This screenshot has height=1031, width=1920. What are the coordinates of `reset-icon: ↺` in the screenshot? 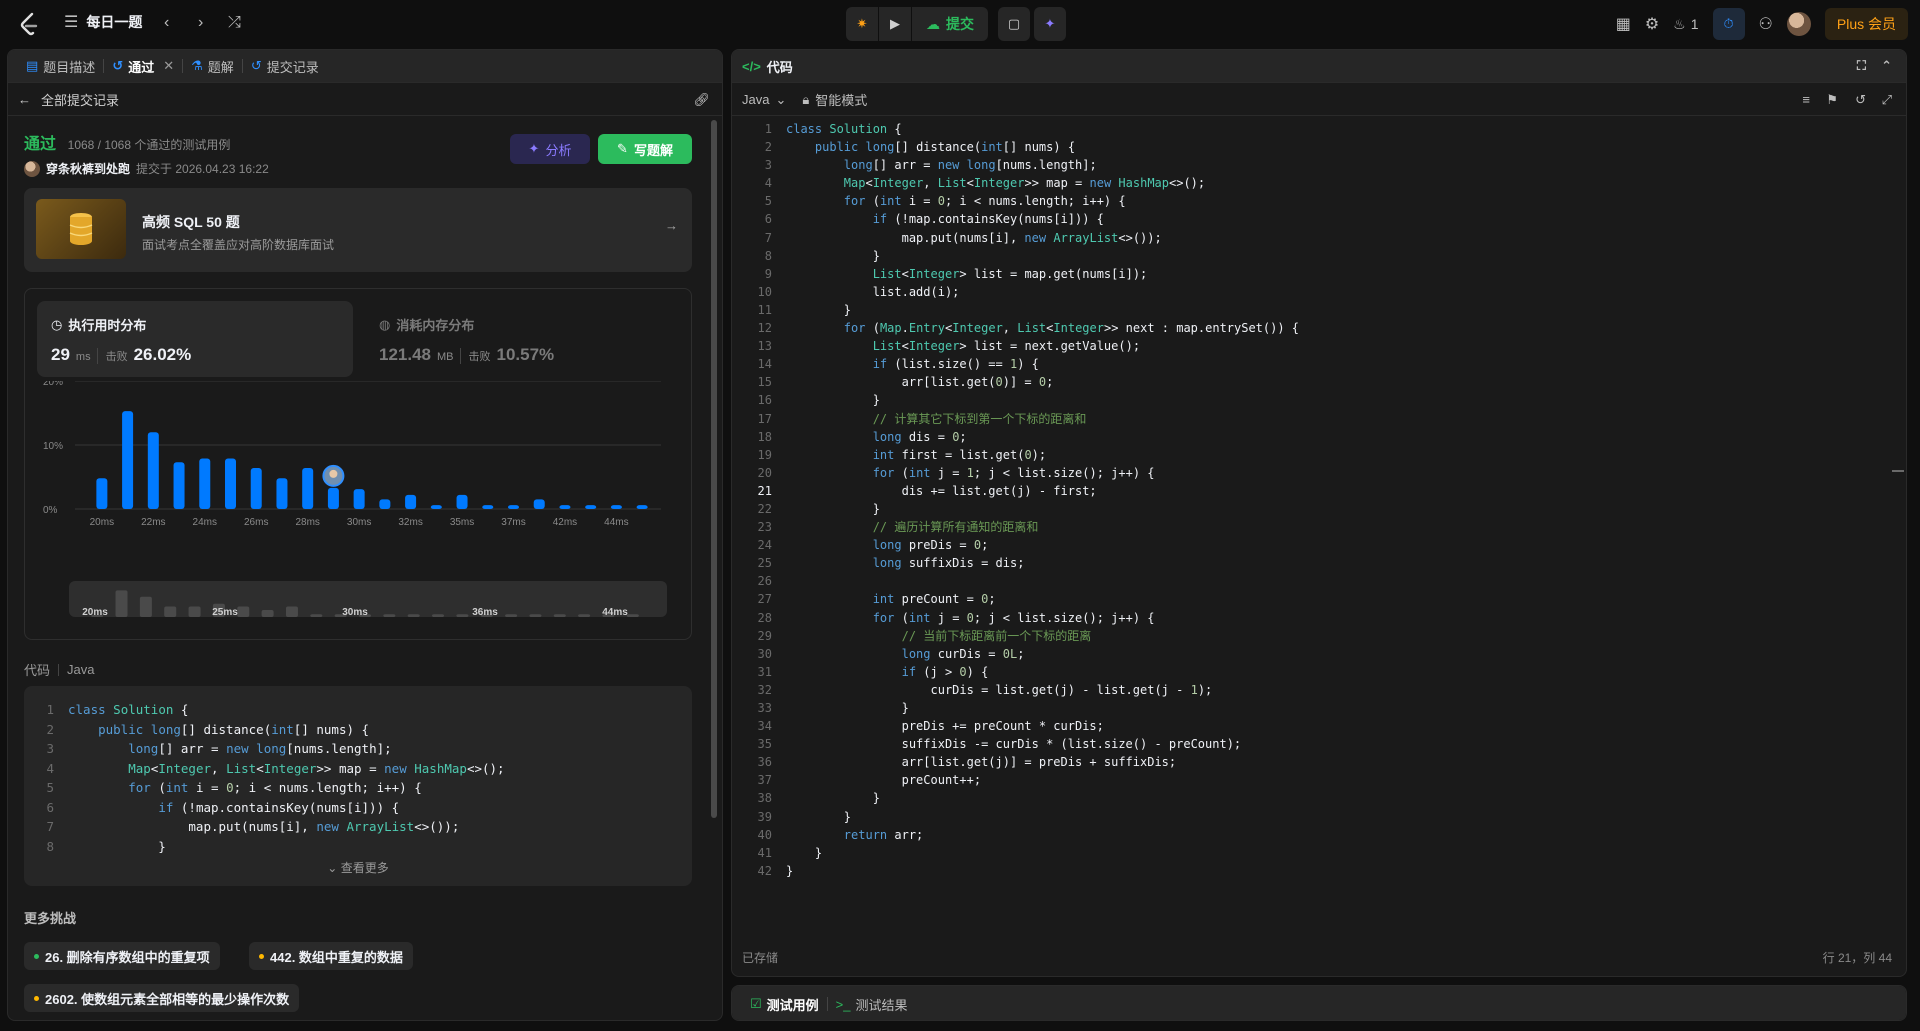 It's located at (1860, 100).